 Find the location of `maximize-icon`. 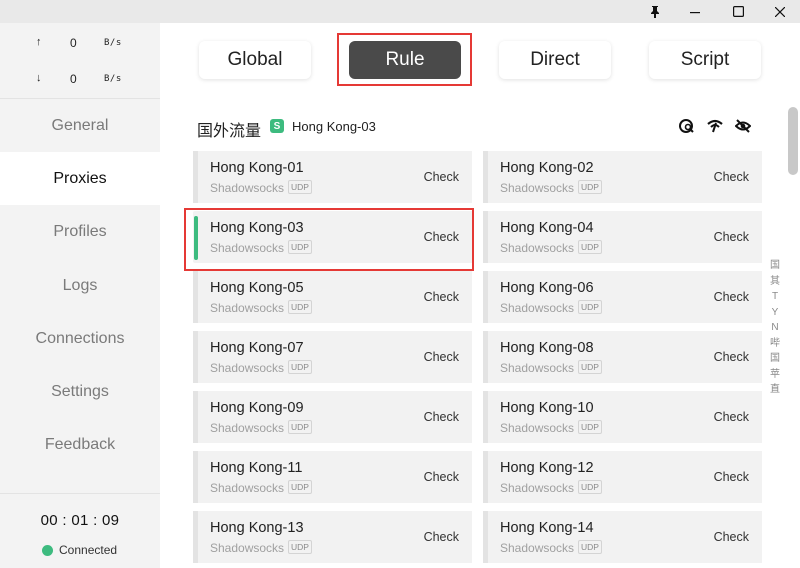

maximize-icon is located at coordinates (738, 11).